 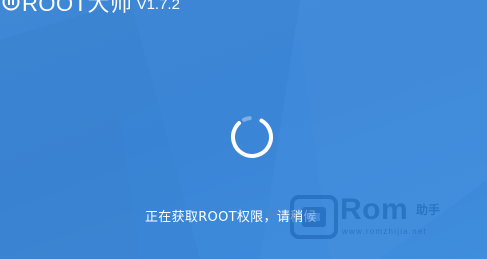 What do you see at coordinates (384, 231) in the screenshot?
I see `watermark-url: www.romzhijia.net` at bounding box center [384, 231].